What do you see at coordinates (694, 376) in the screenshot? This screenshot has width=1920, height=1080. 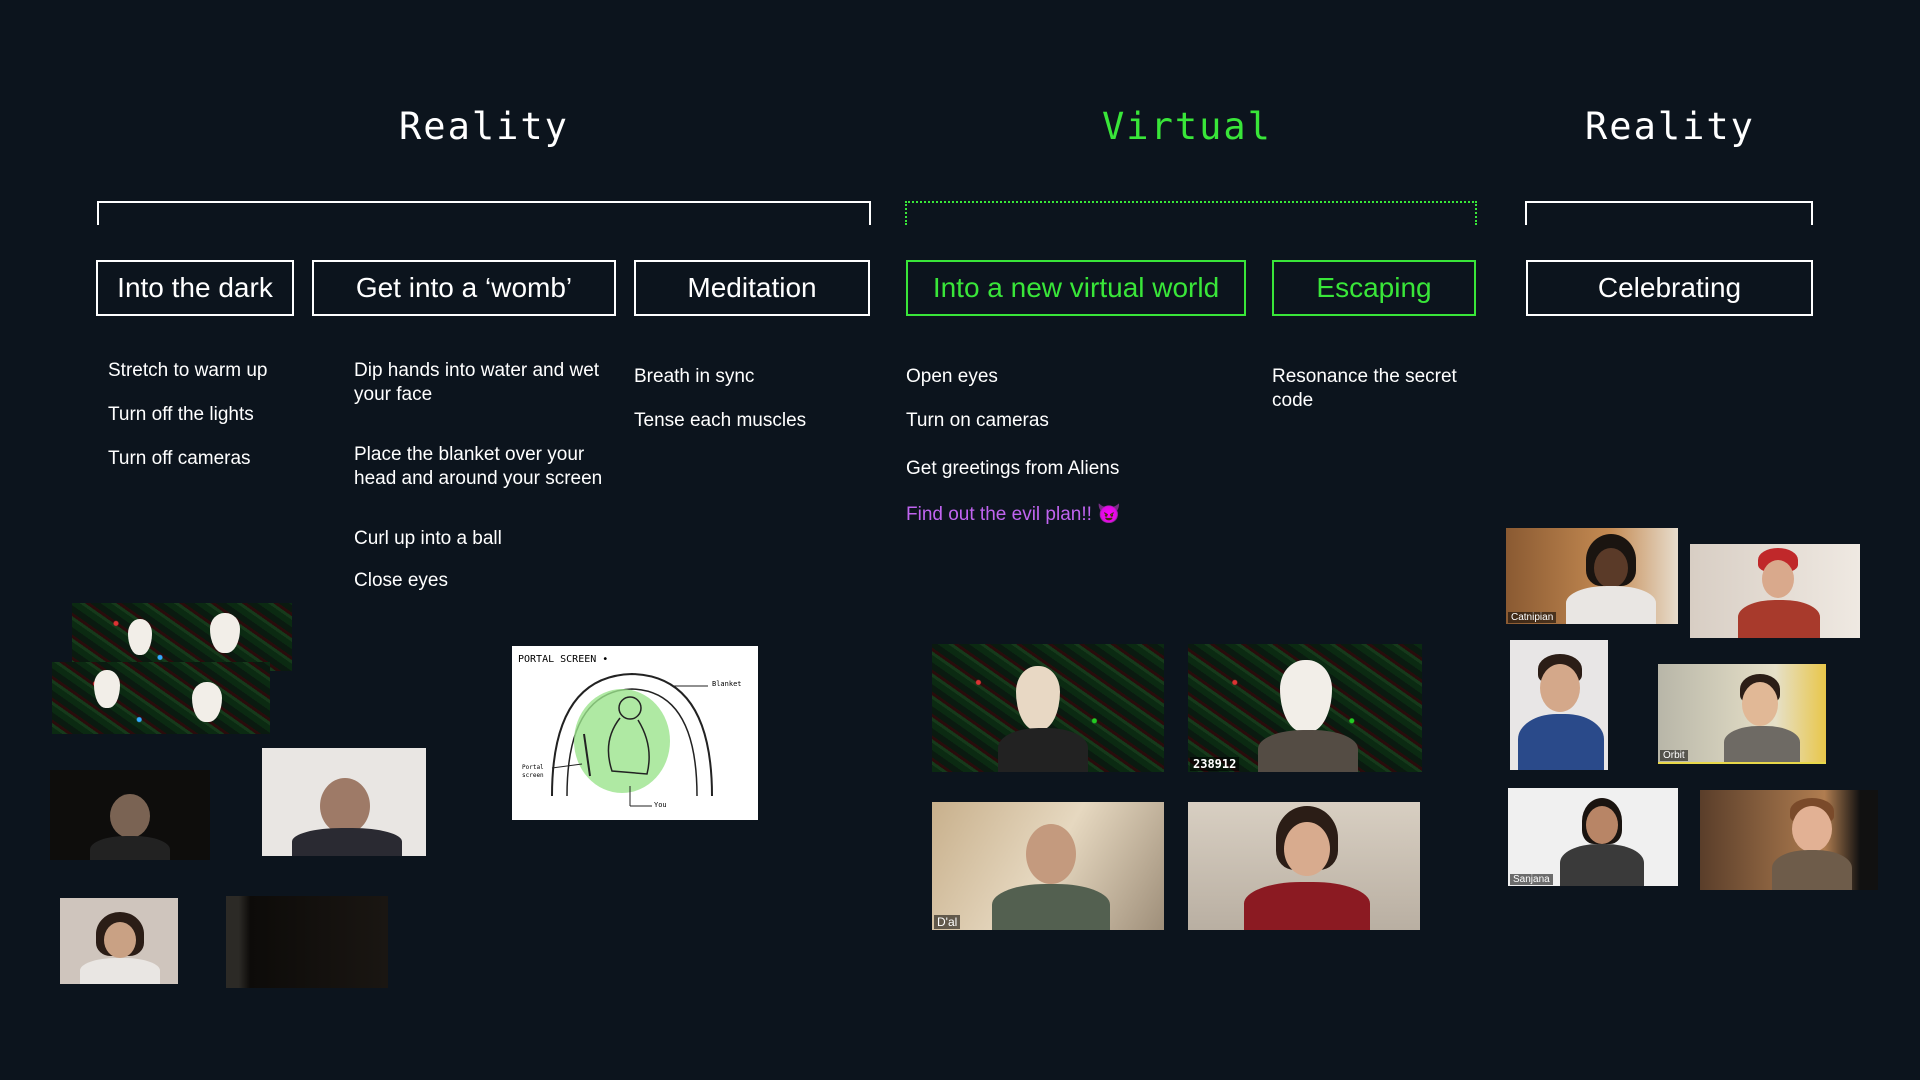 I see `step-breath: Breath in sync` at bounding box center [694, 376].